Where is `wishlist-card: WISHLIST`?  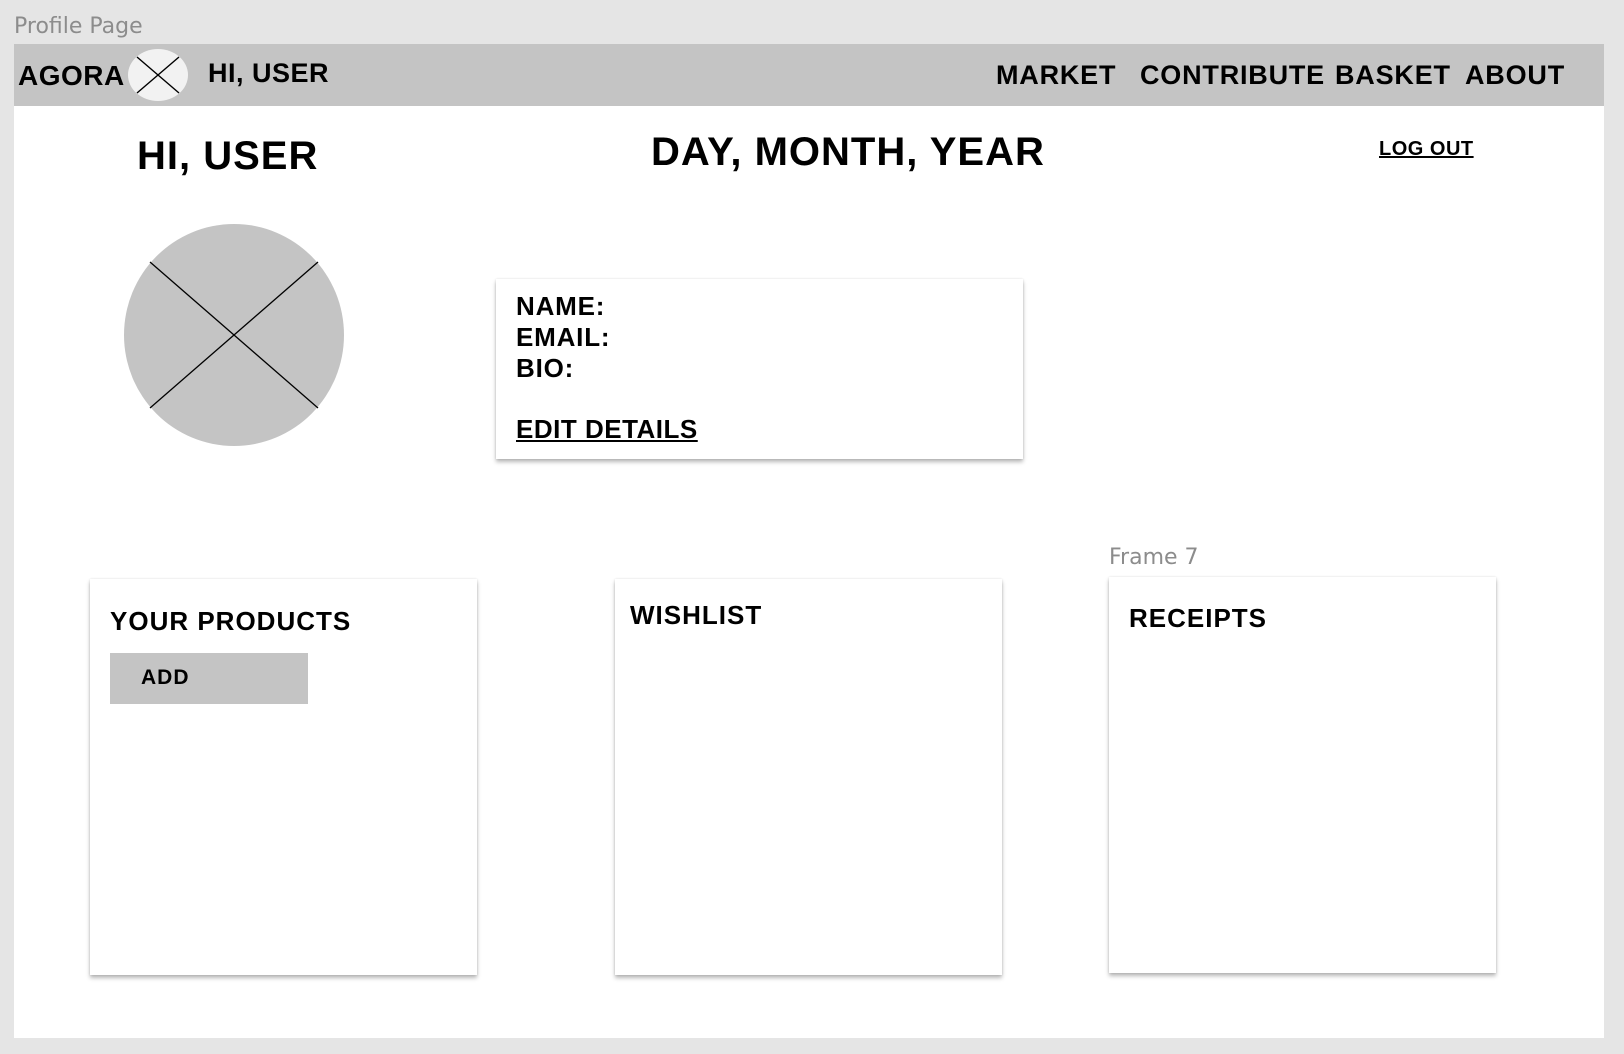
wishlist-card: WISHLIST is located at coordinates (808, 777).